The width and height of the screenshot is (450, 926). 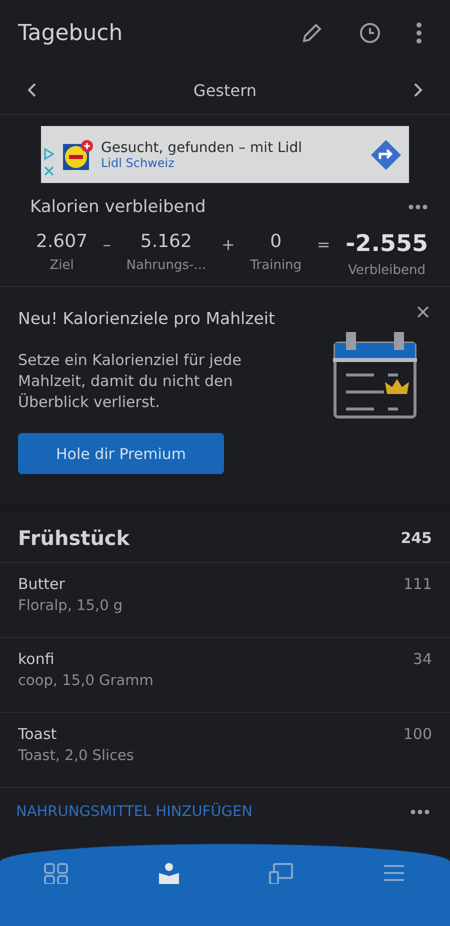 What do you see at coordinates (312, 33) in the screenshot?
I see `pencil-icon` at bounding box center [312, 33].